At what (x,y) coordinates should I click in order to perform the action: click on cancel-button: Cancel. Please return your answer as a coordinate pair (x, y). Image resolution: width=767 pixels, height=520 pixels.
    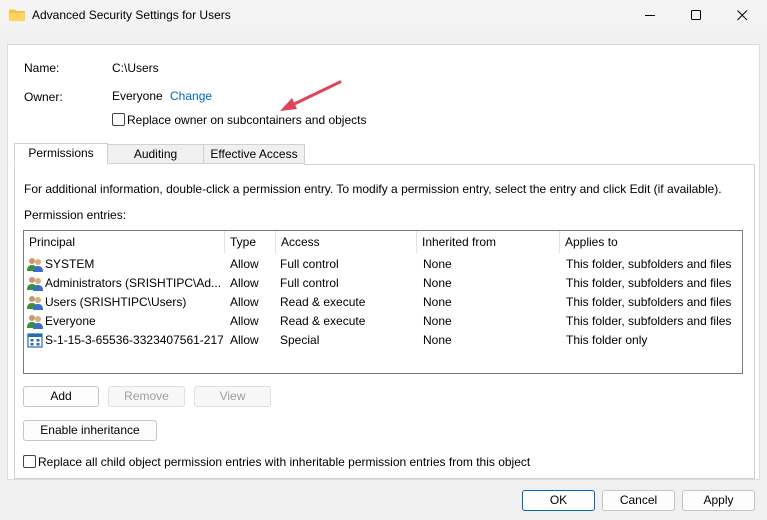
    Looking at the image, I should click on (638, 500).